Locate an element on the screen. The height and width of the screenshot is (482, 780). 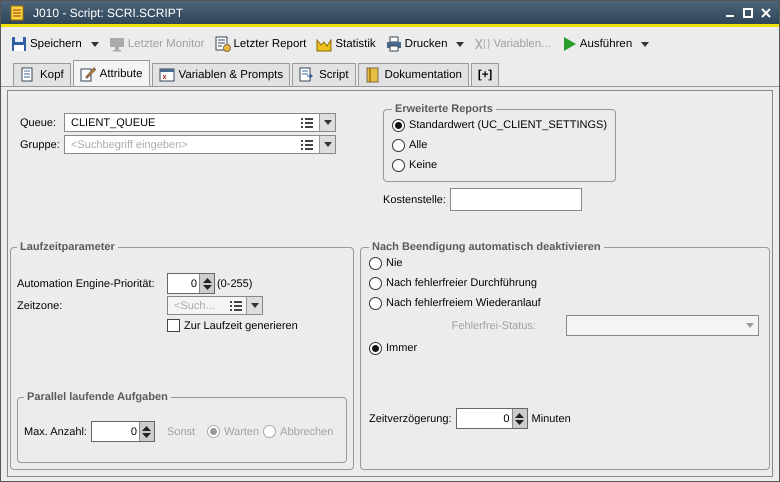
radio-option: Alle is located at coordinates (500, 145).